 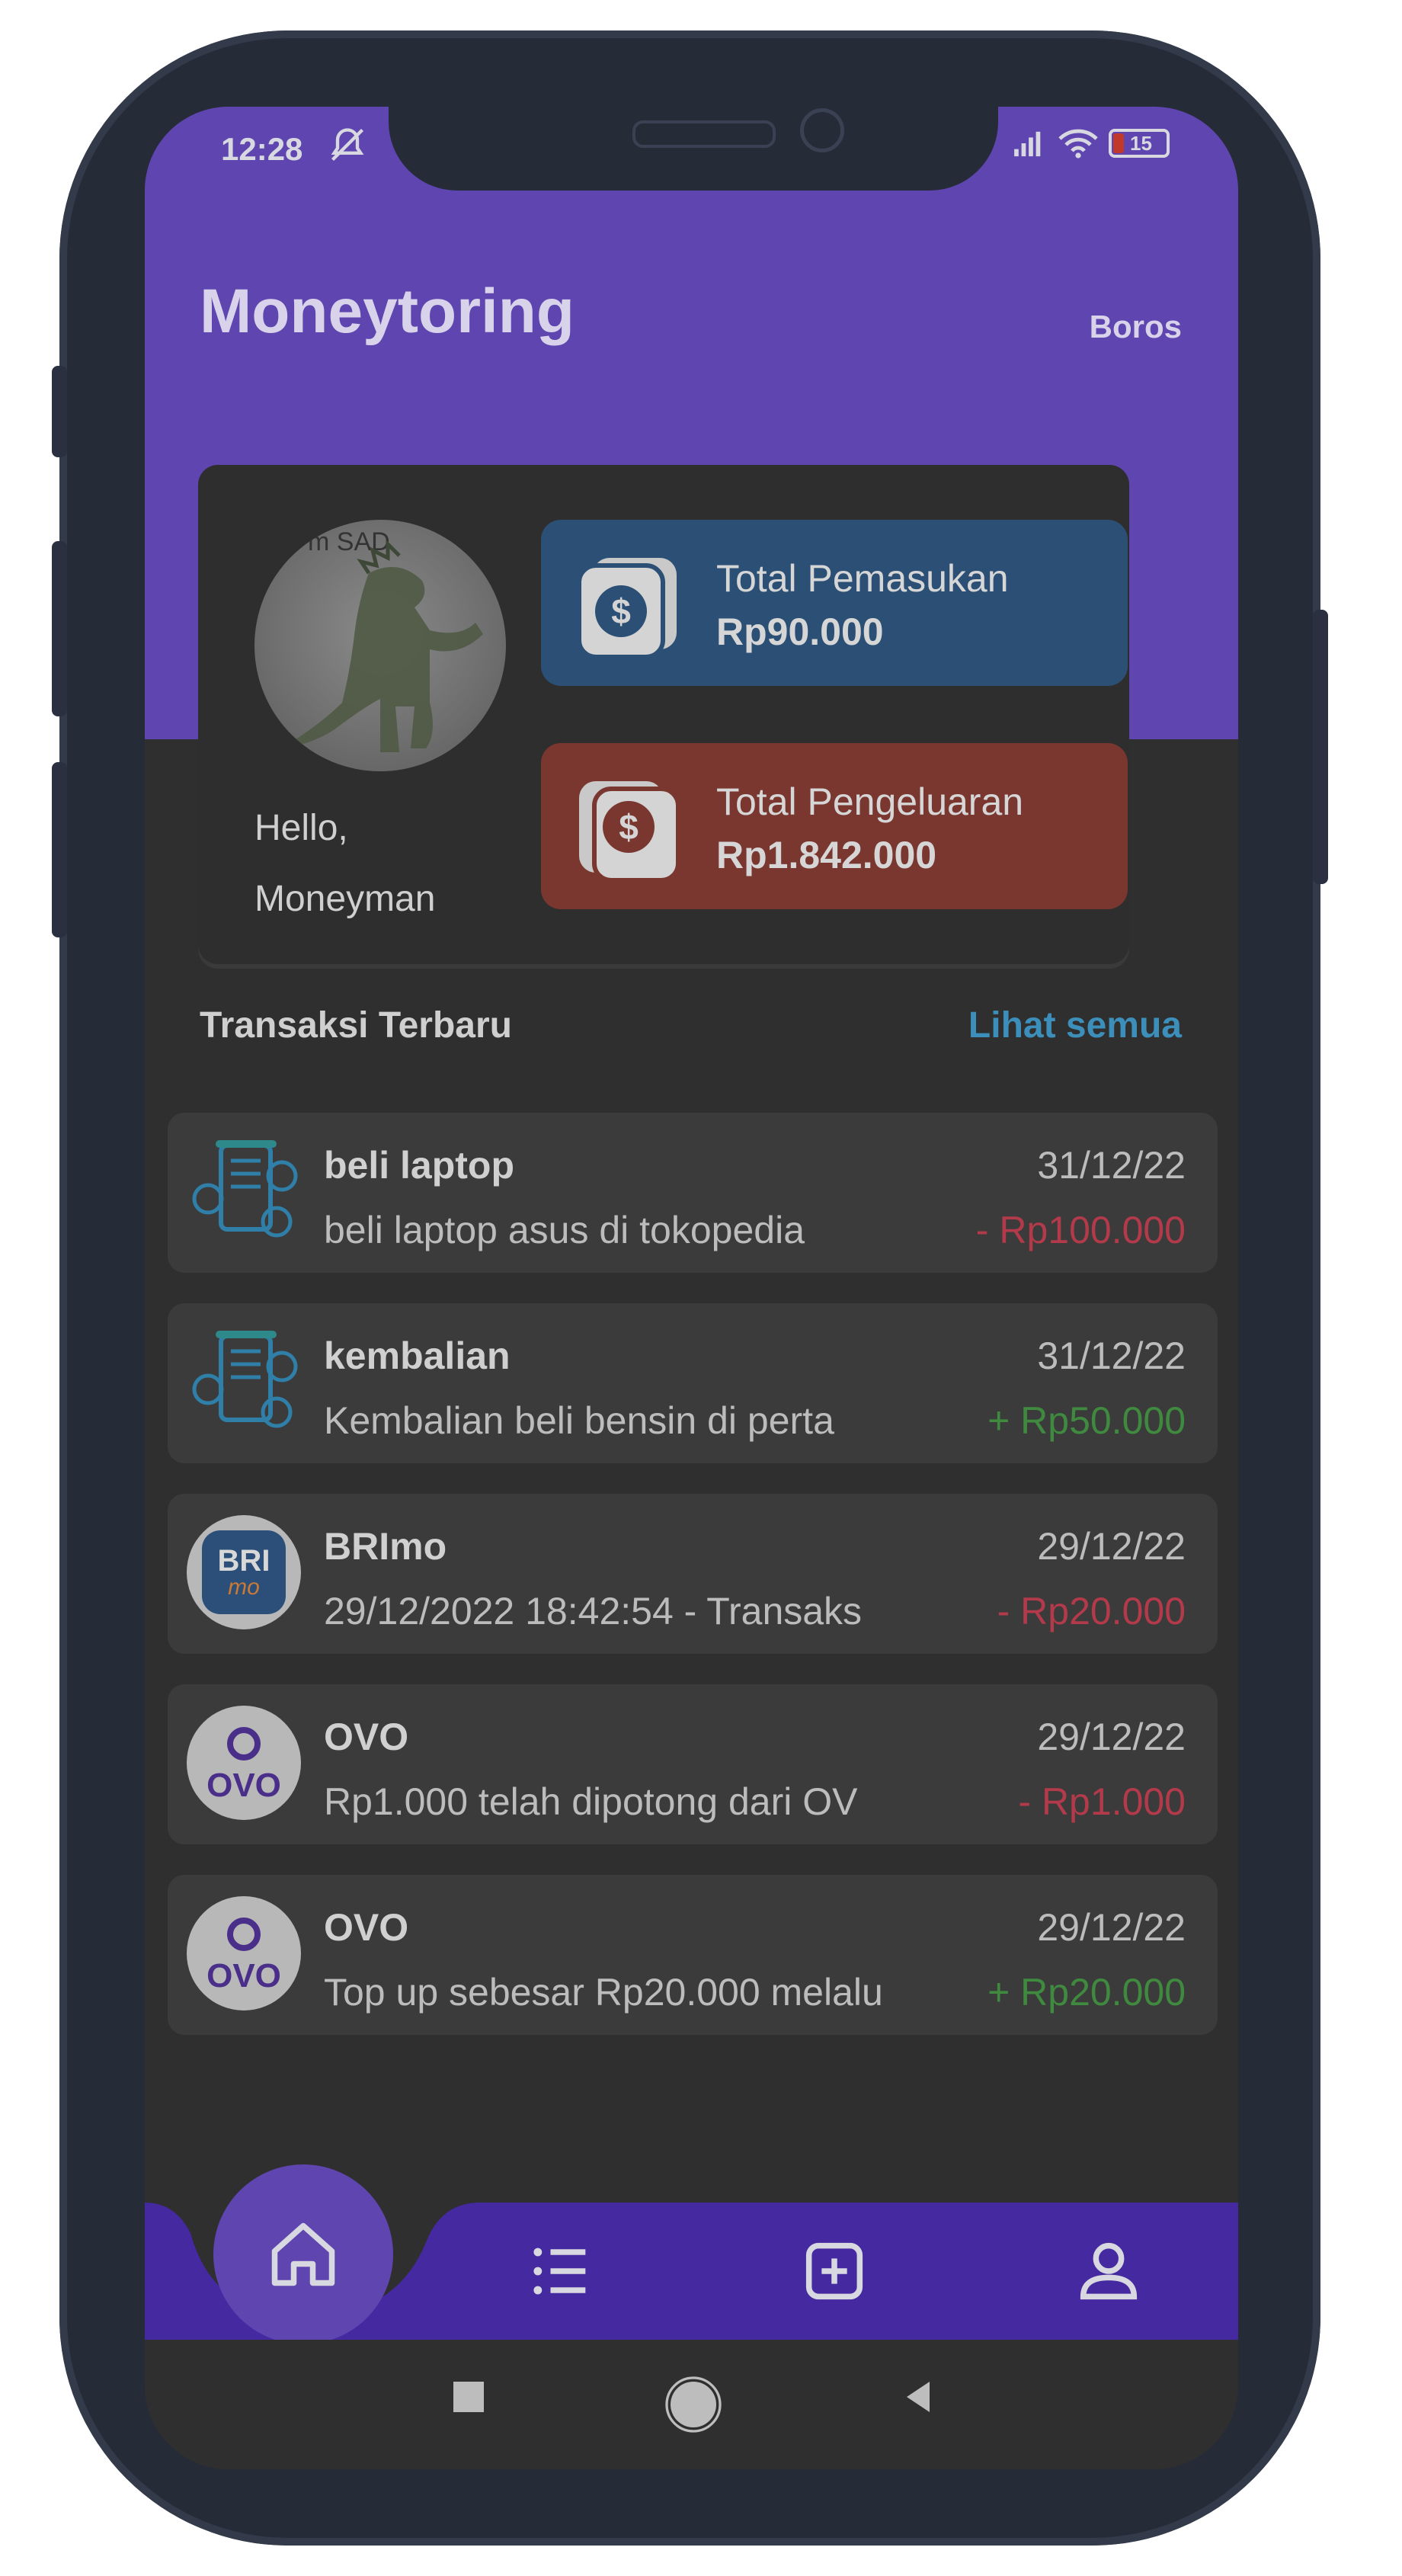 I want to click on app-title: Moneytoring, so click(x=387, y=311).